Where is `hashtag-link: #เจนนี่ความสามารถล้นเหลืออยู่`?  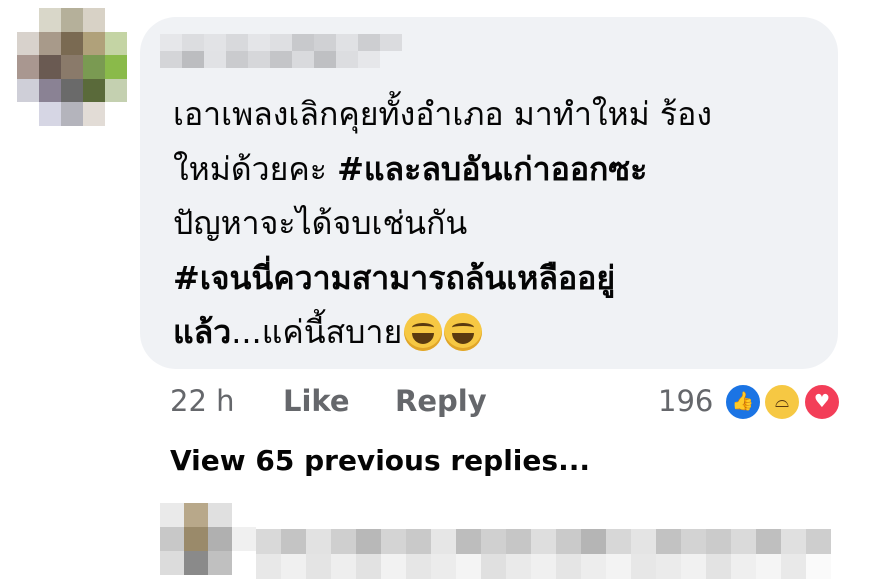 hashtag-link: #เจนนี่ความสามารถล้นเหลืออยู่ is located at coordinates (394, 278).